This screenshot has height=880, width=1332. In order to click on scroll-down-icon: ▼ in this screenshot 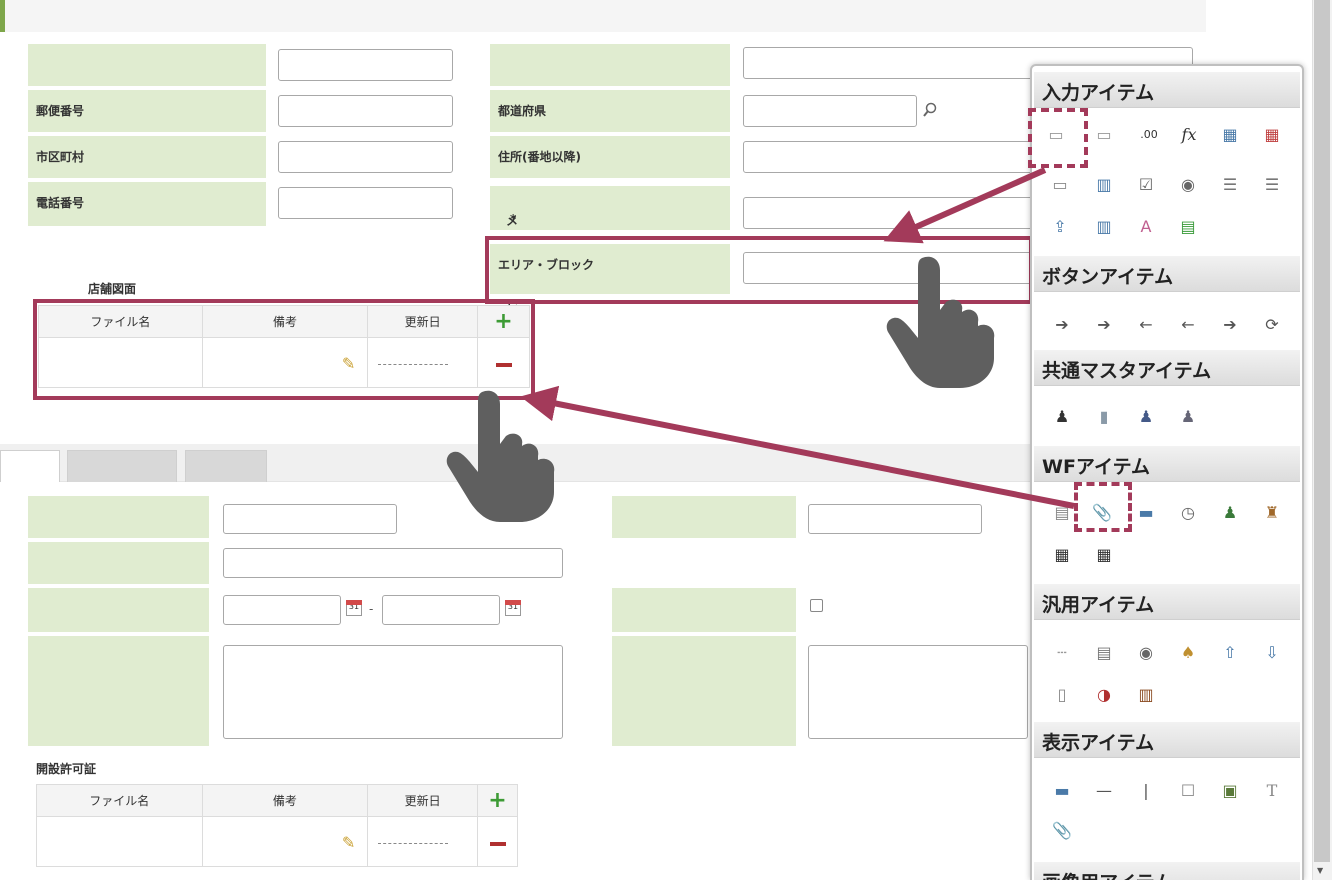, I will do `click(1320, 870)`.